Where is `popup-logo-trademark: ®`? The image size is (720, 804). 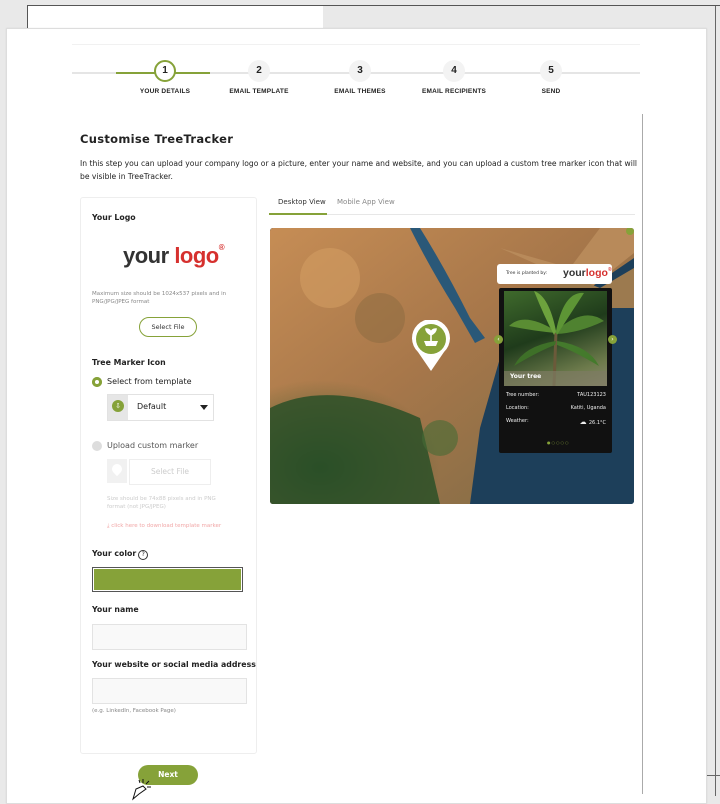 popup-logo-trademark: ® is located at coordinates (609, 270).